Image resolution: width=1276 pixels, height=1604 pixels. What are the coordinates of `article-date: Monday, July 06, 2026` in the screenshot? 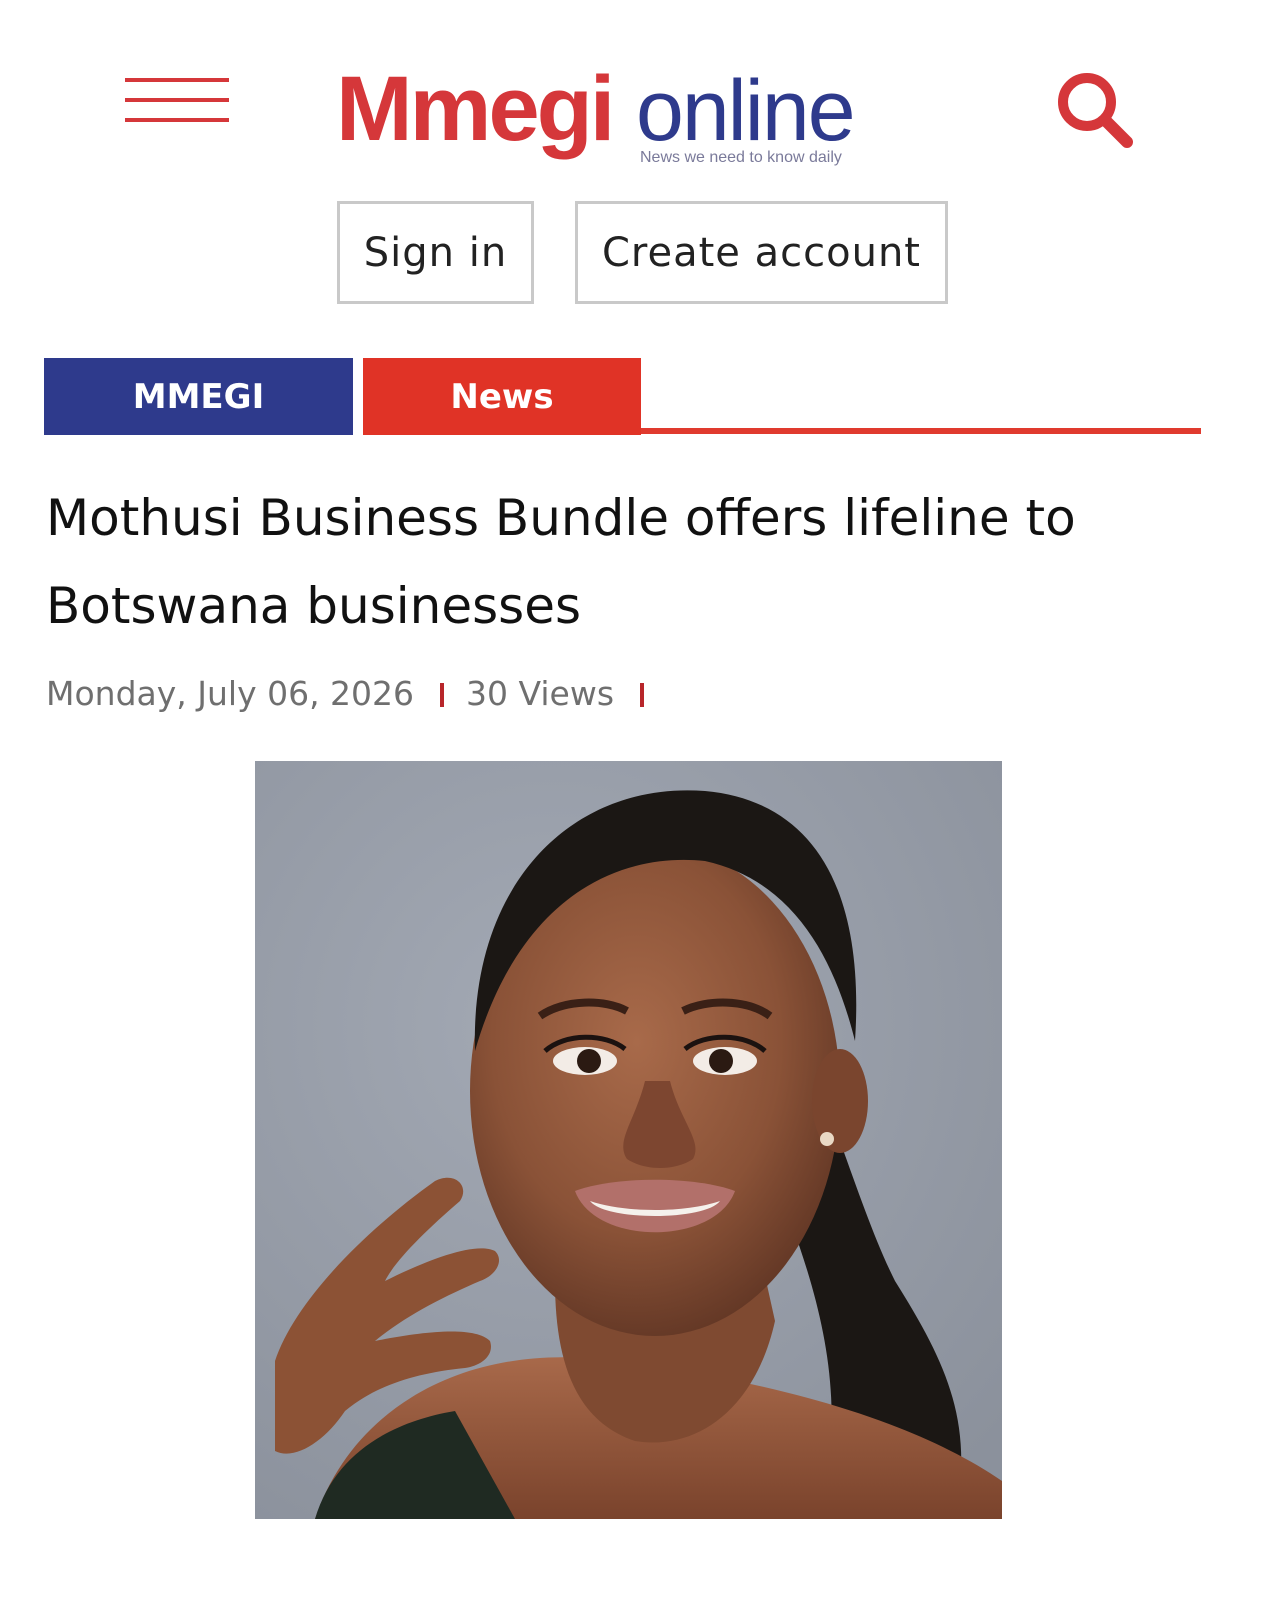 It's located at (230, 693).